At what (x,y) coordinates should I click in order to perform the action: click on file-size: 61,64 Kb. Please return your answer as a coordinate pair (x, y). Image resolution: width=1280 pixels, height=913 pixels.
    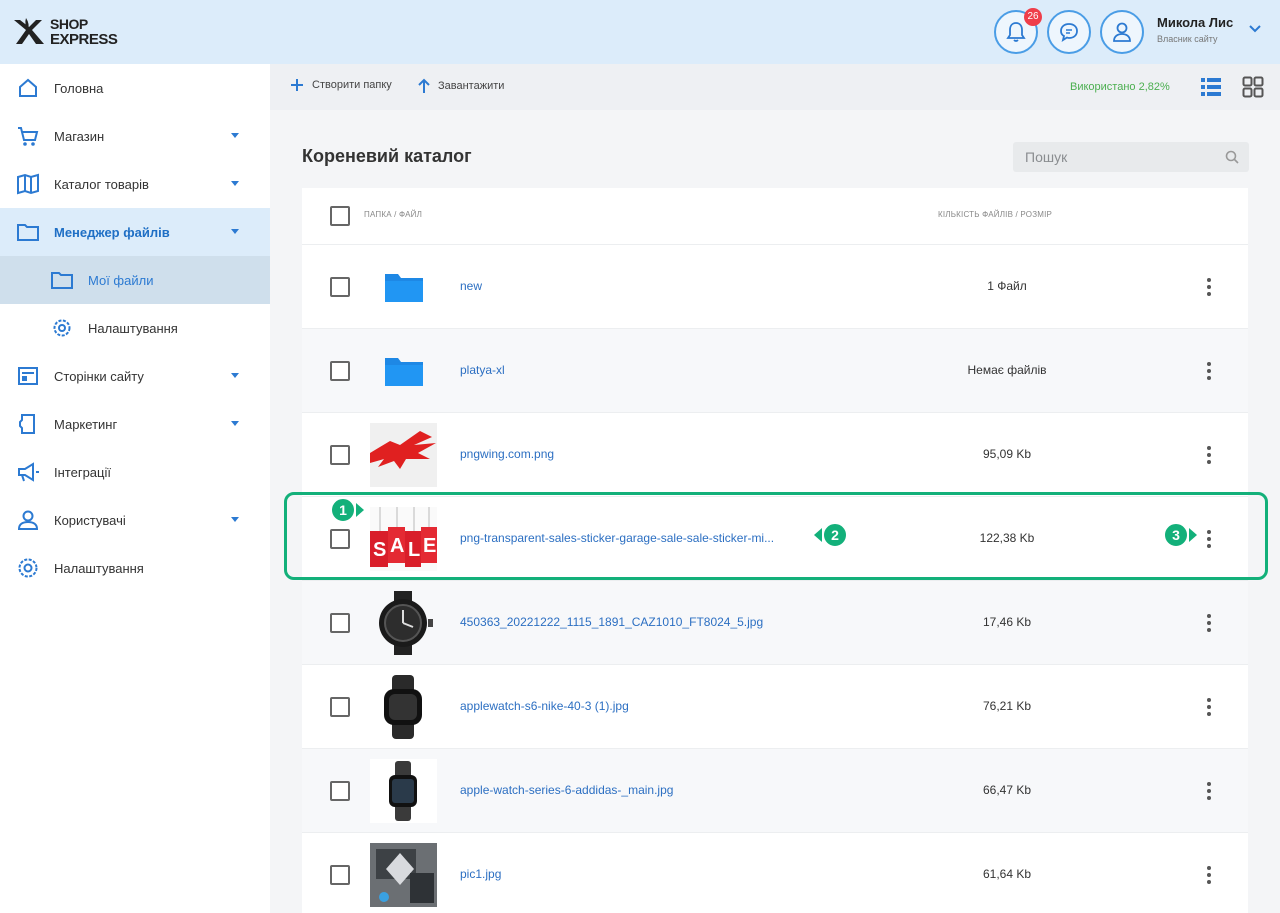
    Looking at the image, I should click on (1007, 874).